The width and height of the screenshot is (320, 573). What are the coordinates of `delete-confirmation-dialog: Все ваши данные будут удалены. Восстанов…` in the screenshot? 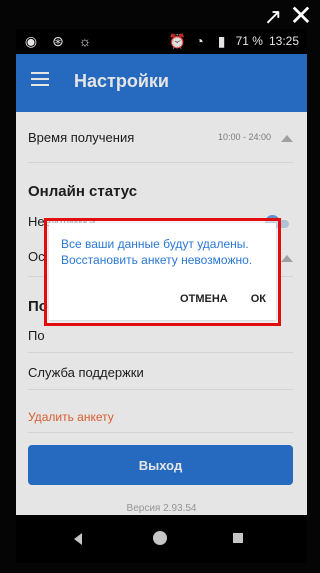 It's located at (162, 271).